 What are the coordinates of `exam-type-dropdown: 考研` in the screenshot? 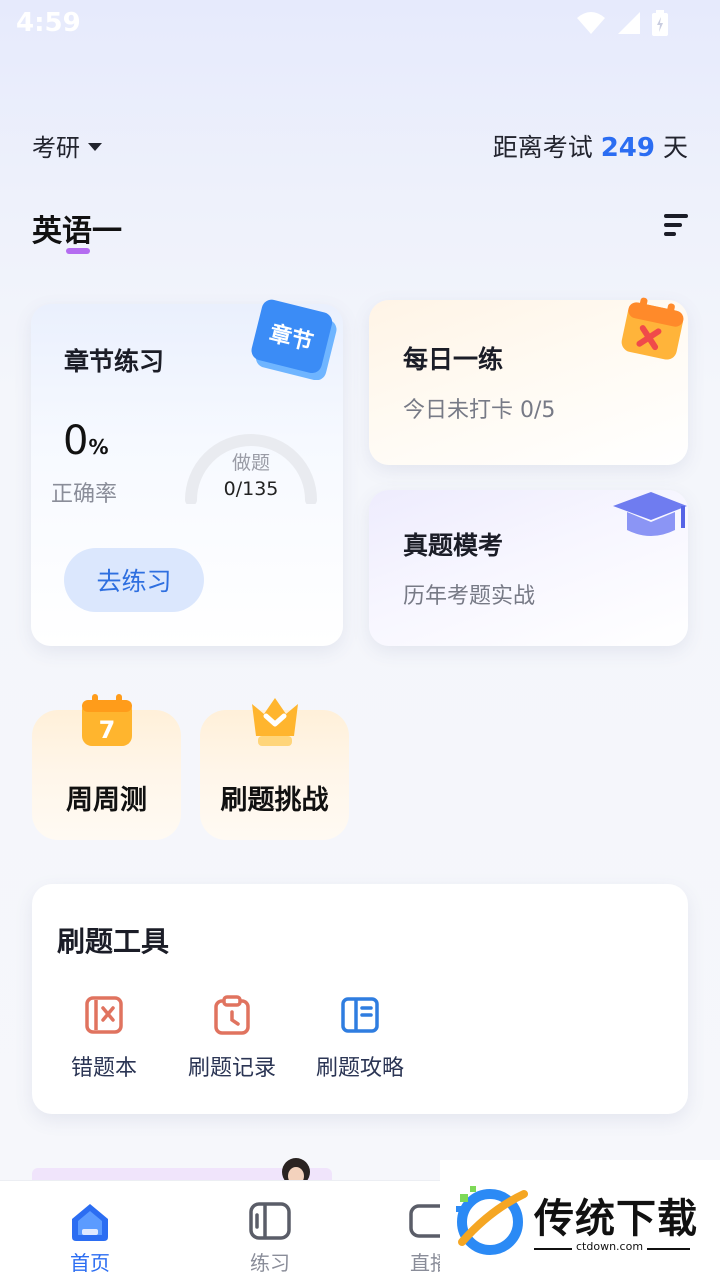 It's located at (67, 145).